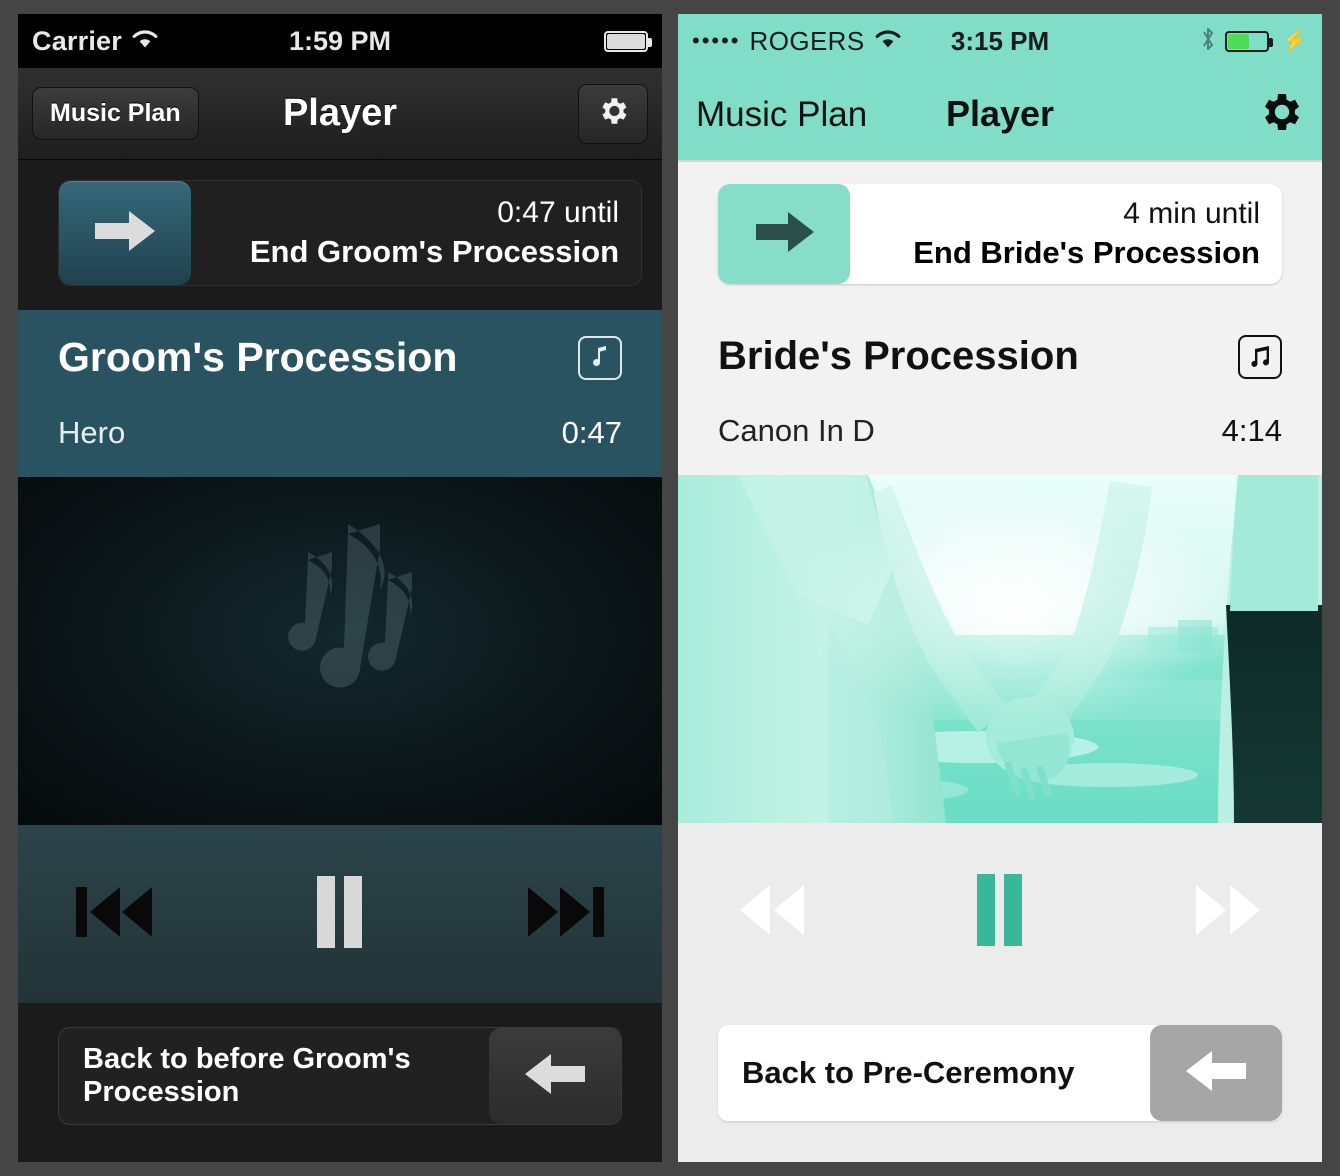  Describe the element at coordinates (1294, 40) in the screenshot. I see `lightning-bolt-icon: ⚡` at that location.